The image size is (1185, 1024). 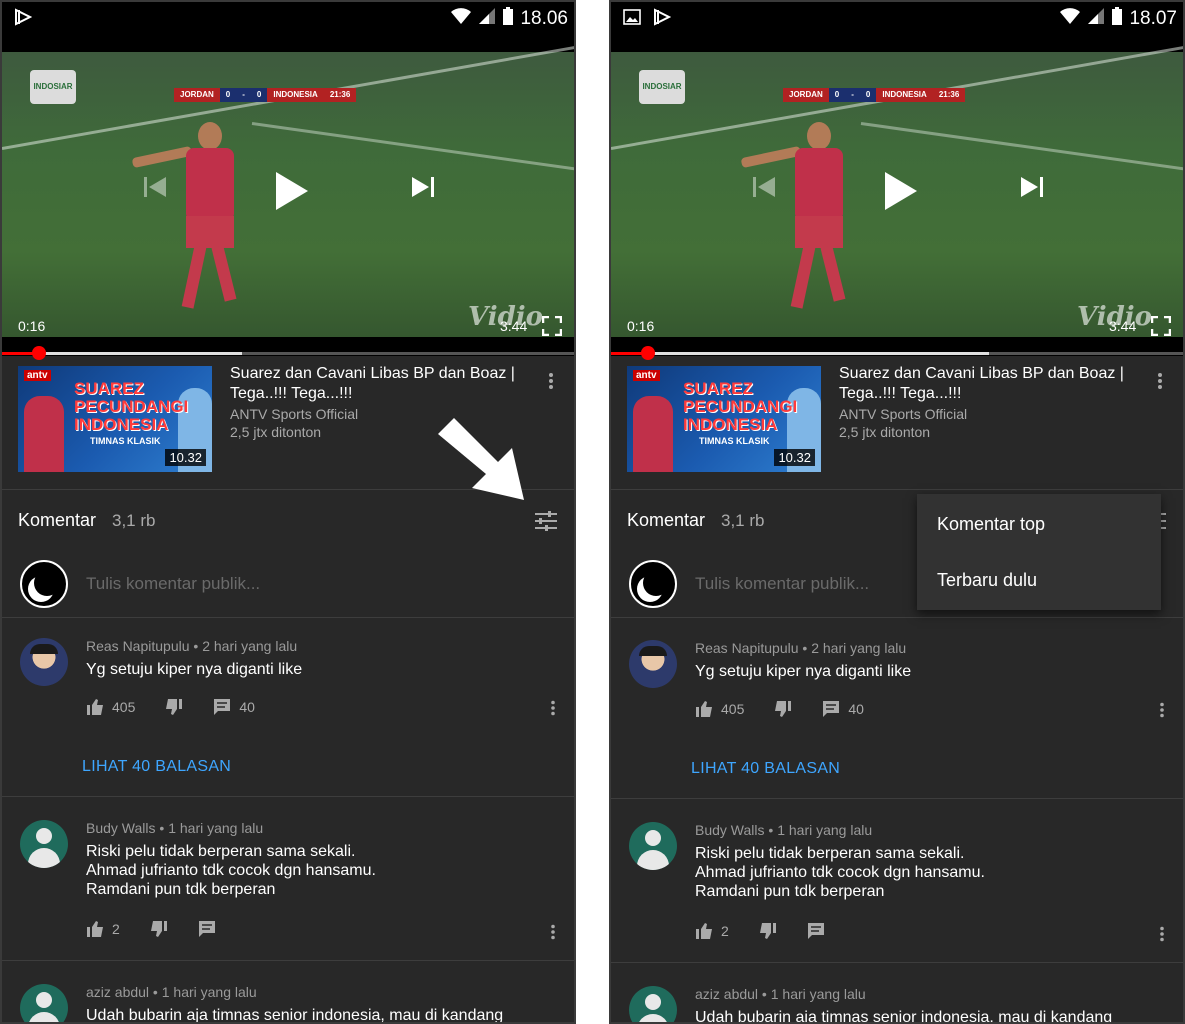 I want to click on sort-option-top: Komentar top, so click(x=991, y=524).